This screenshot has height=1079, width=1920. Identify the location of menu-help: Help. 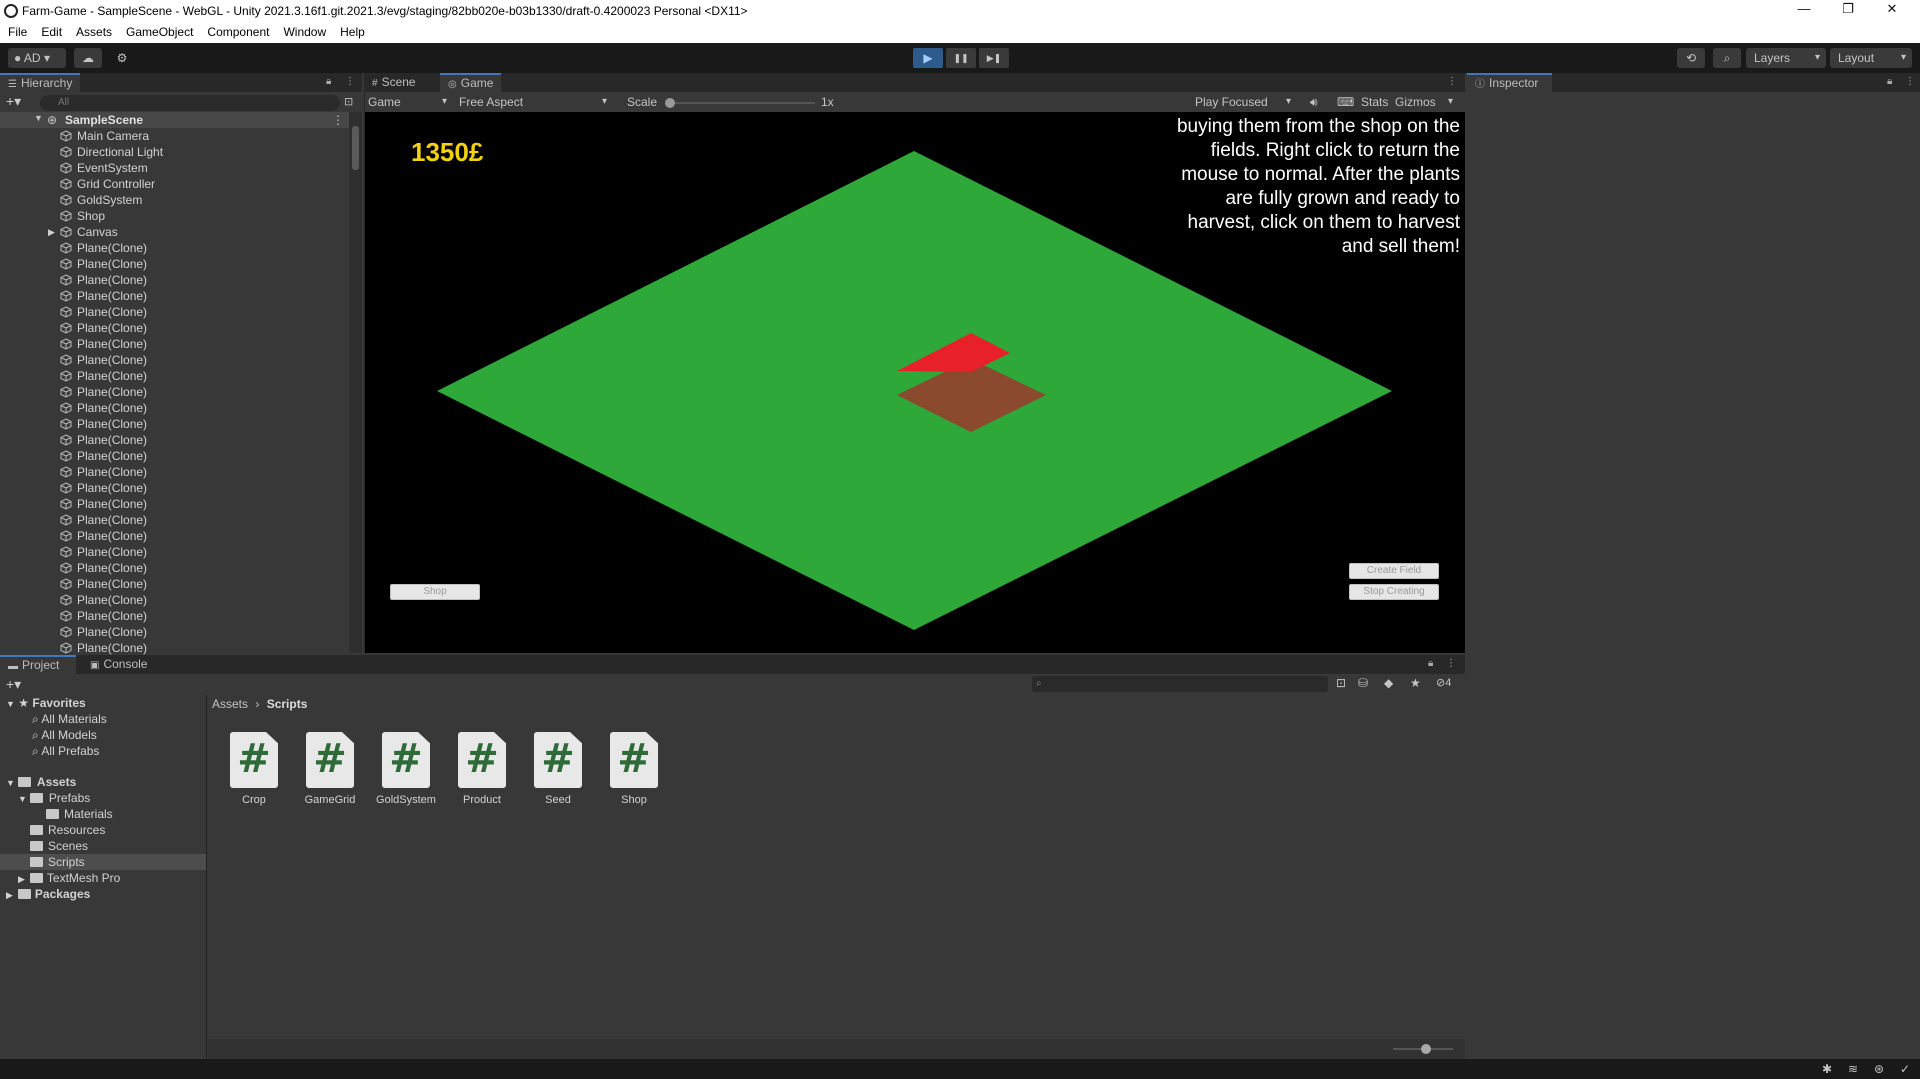
(351, 30).